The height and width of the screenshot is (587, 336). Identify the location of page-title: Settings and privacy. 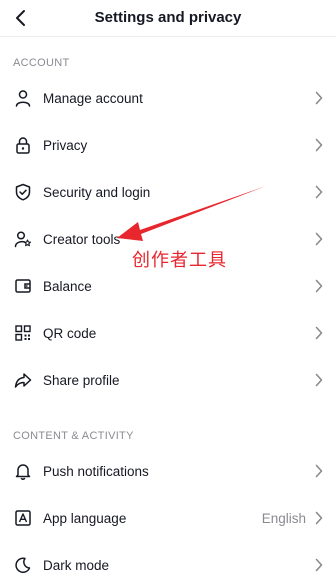
(168, 17).